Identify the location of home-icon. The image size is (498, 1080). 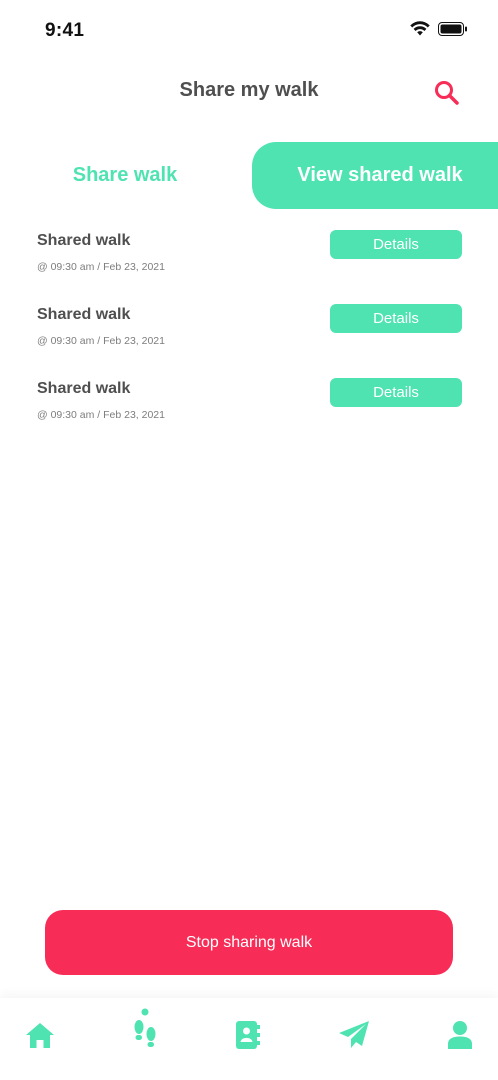
(40, 1035).